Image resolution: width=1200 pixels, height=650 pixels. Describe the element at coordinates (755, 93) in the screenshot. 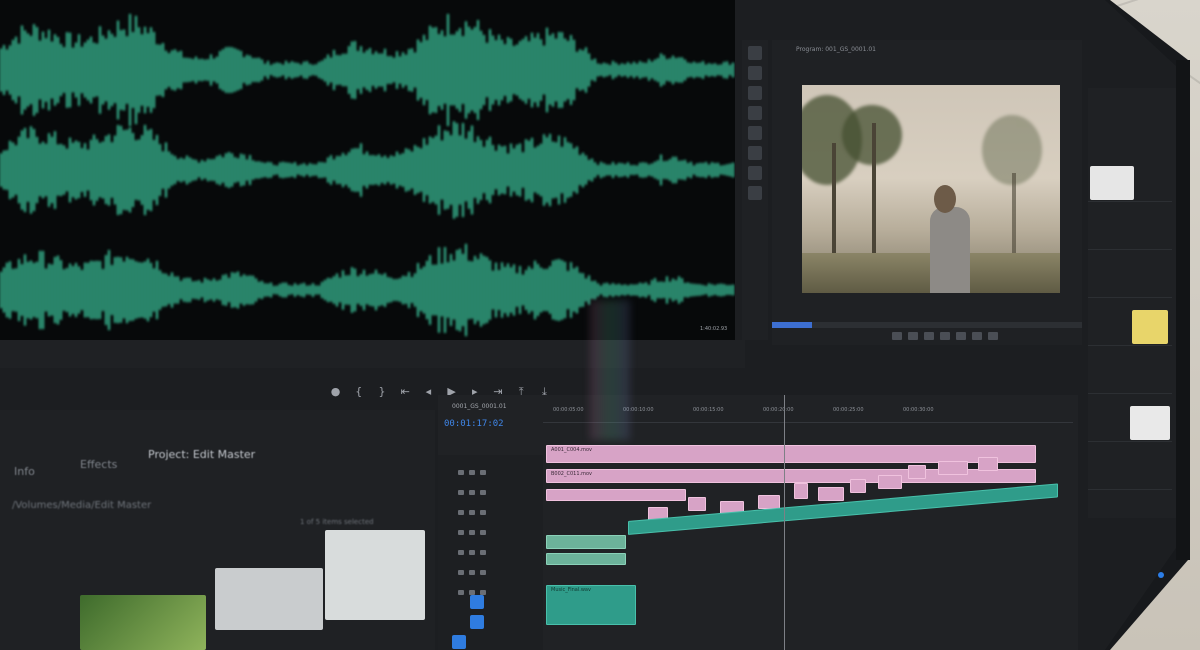

I see `ripple-edit-tool-icon` at that location.